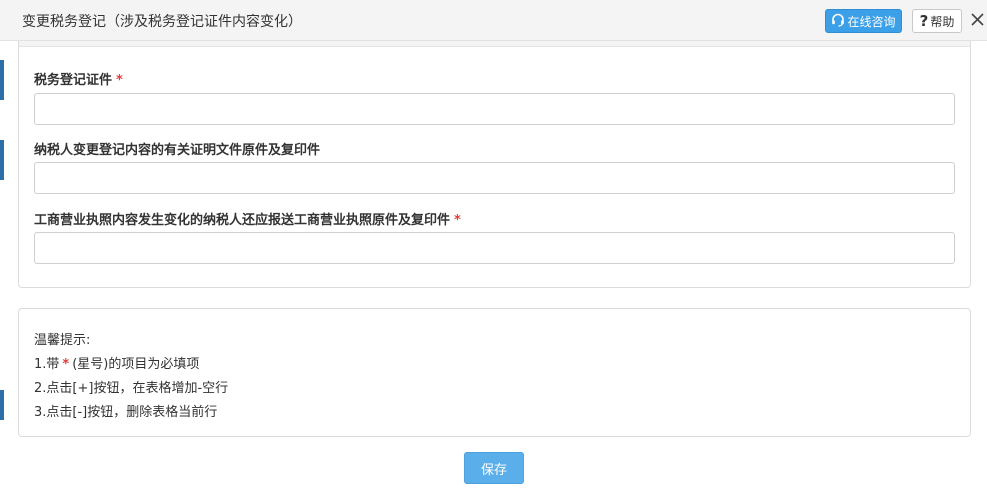 The height and width of the screenshot is (488, 987). Describe the element at coordinates (247, 220) in the screenshot. I see `field-label-business-license-copy: 工商营业执照内容发生变化的纳税人还应报送工商营业执照原件及复印件 *` at that location.